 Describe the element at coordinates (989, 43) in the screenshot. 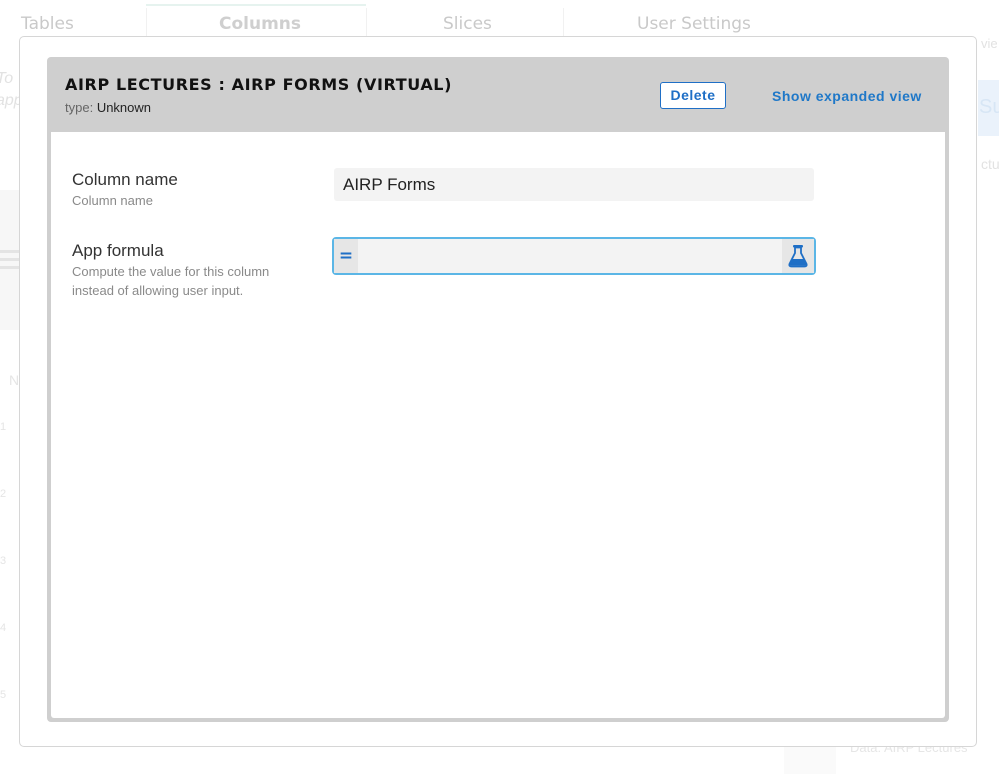

I see `background-text: vie` at that location.